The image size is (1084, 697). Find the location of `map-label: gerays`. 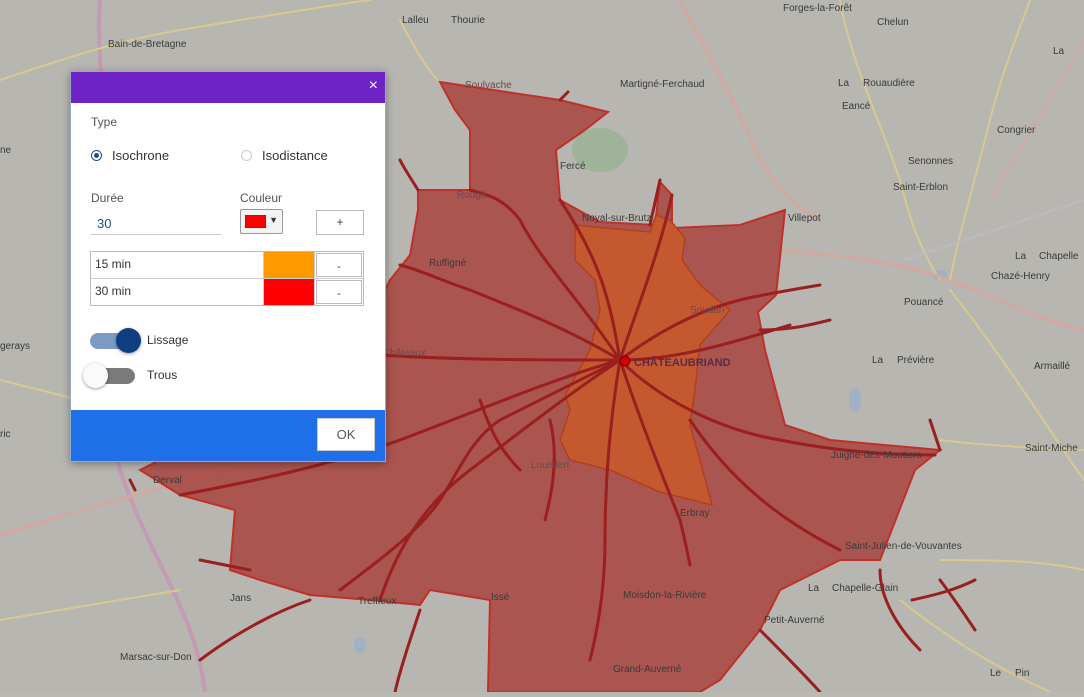

map-label: gerays is located at coordinates (15, 346).